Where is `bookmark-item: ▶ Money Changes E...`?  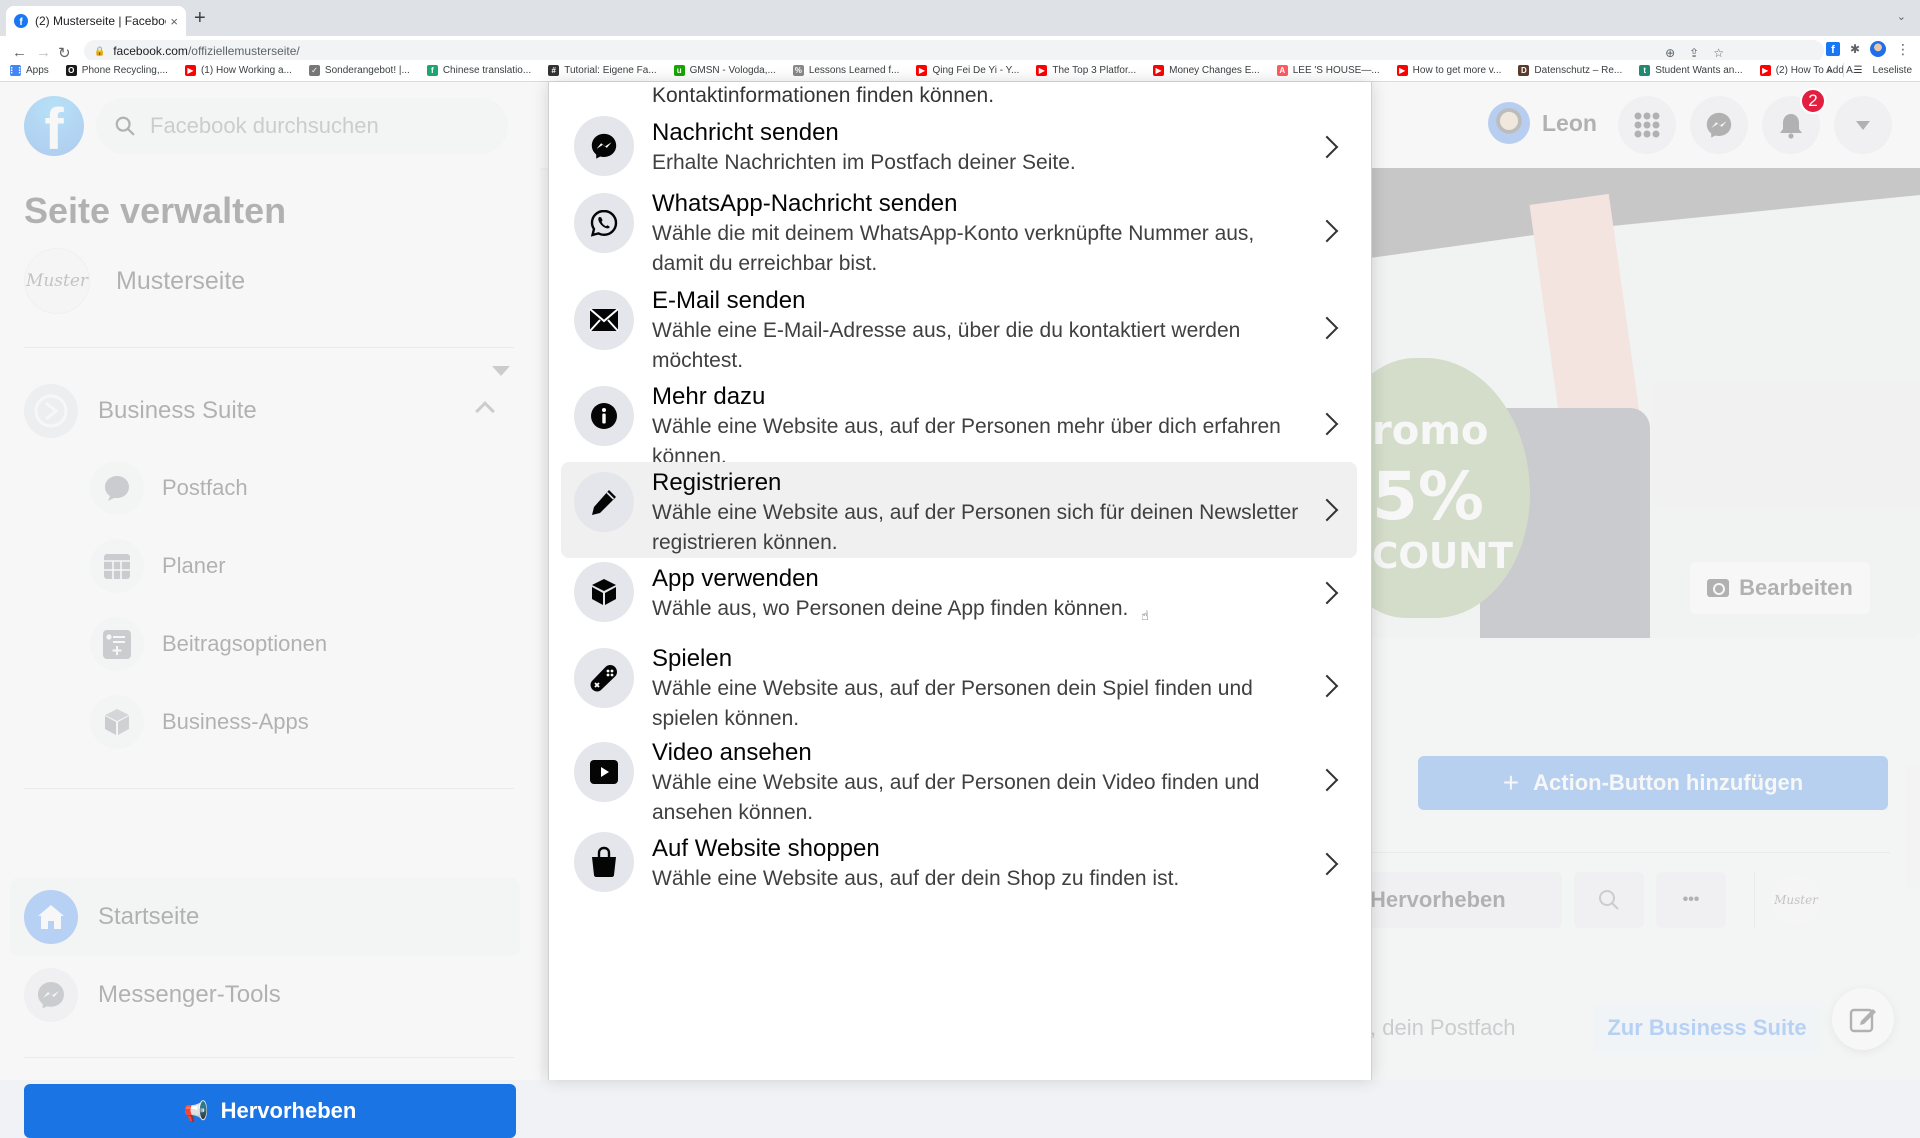
bookmark-item: ▶ Money Changes E... is located at coordinates (1206, 70).